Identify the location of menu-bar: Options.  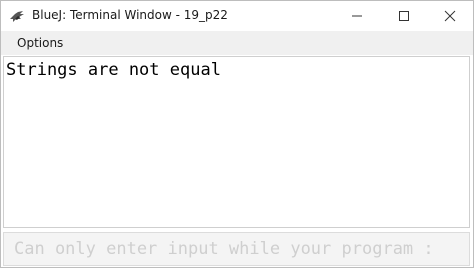
(237, 43).